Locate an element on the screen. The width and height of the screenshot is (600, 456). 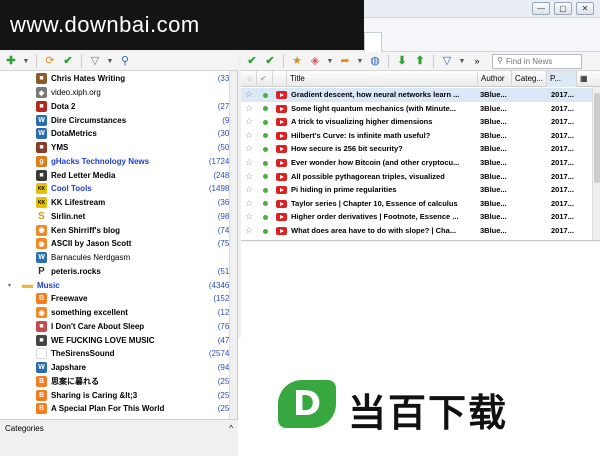
feed-item: ■ I Don't Care About Sleep (76) is located at coordinates (118, 327).